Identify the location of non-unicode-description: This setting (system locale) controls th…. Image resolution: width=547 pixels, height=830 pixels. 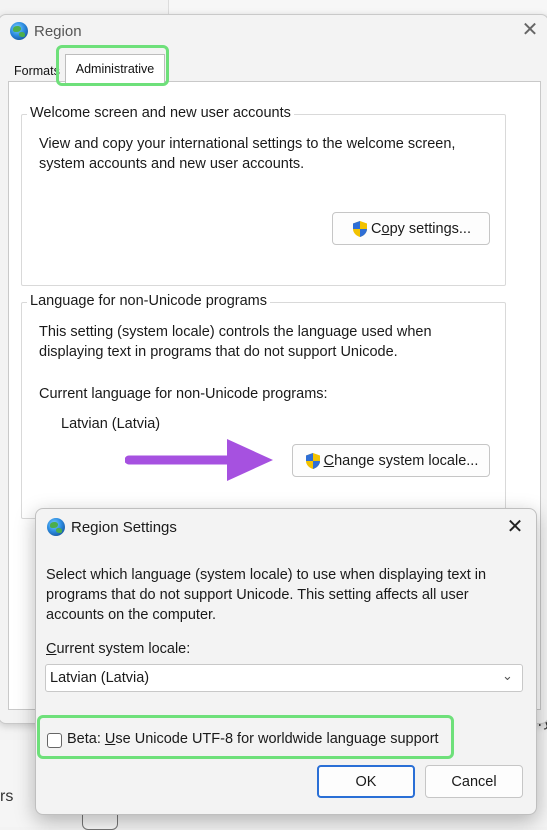
(235, 342).